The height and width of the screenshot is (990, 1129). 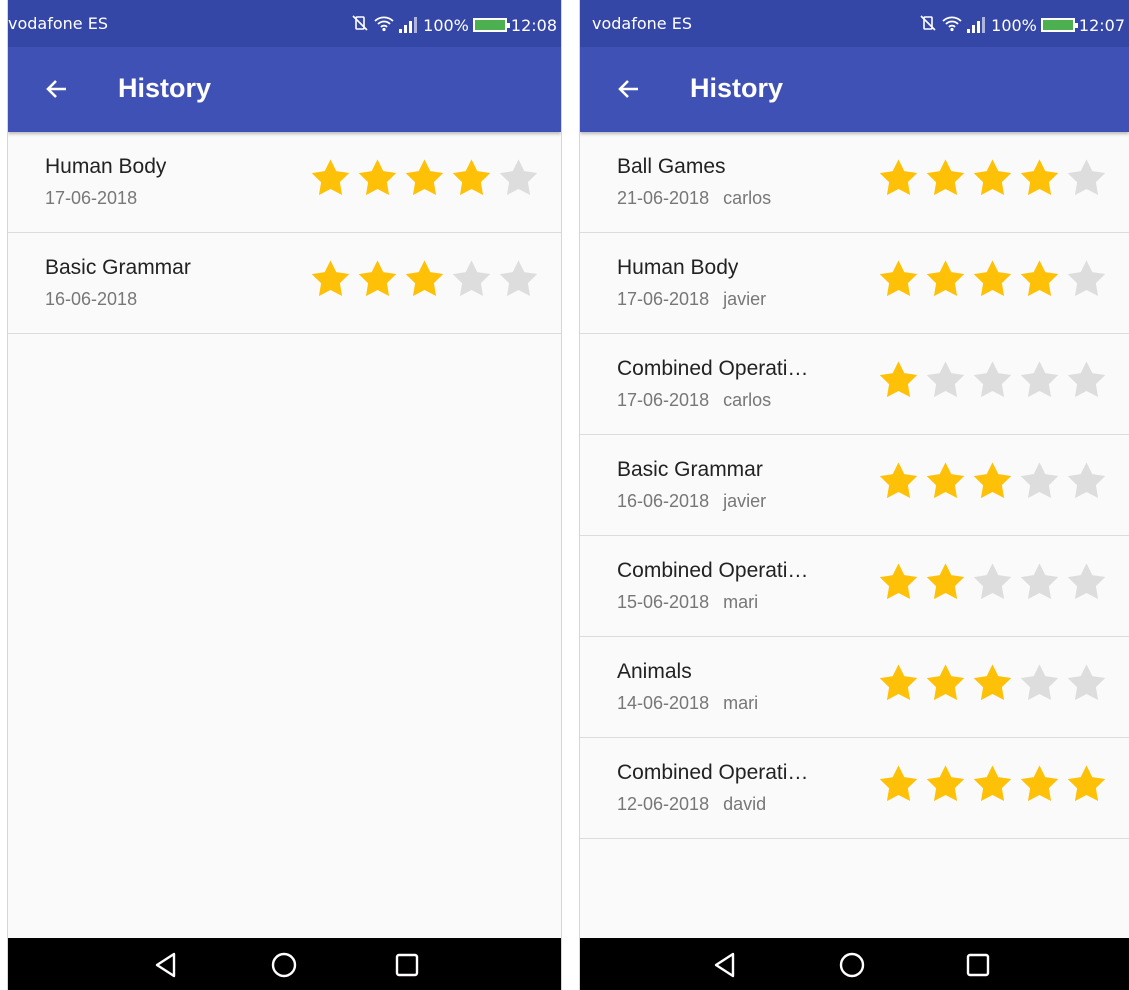 What do you see at coordinates (745, 804) in the screenshot?
I see `activity-user: david` at bounding box center [745, 804].